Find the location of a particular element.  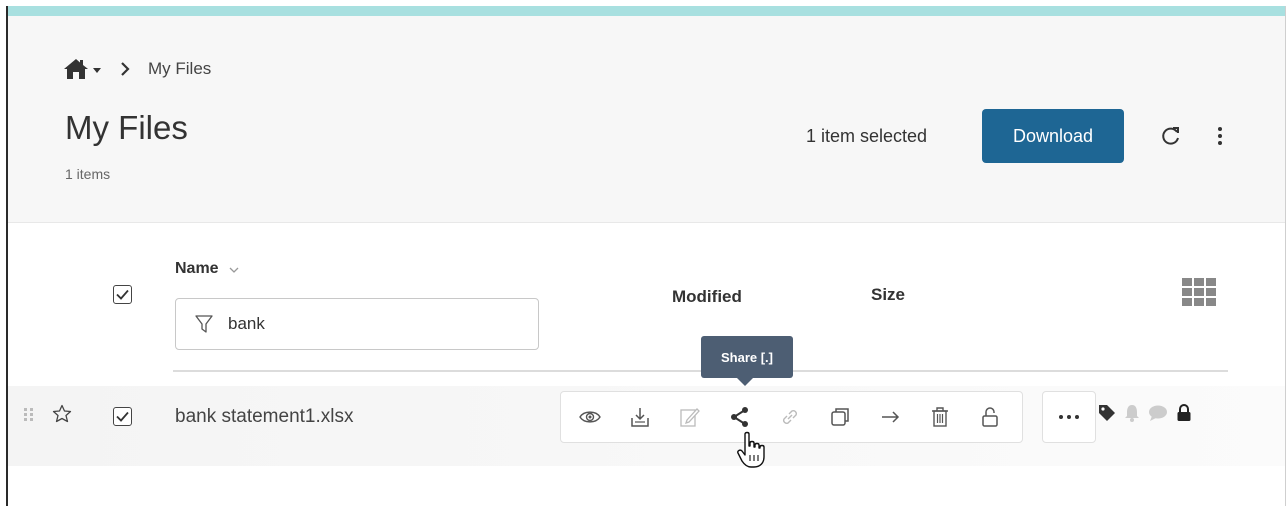

more-actions-button is located at coordinates (1069, 417).